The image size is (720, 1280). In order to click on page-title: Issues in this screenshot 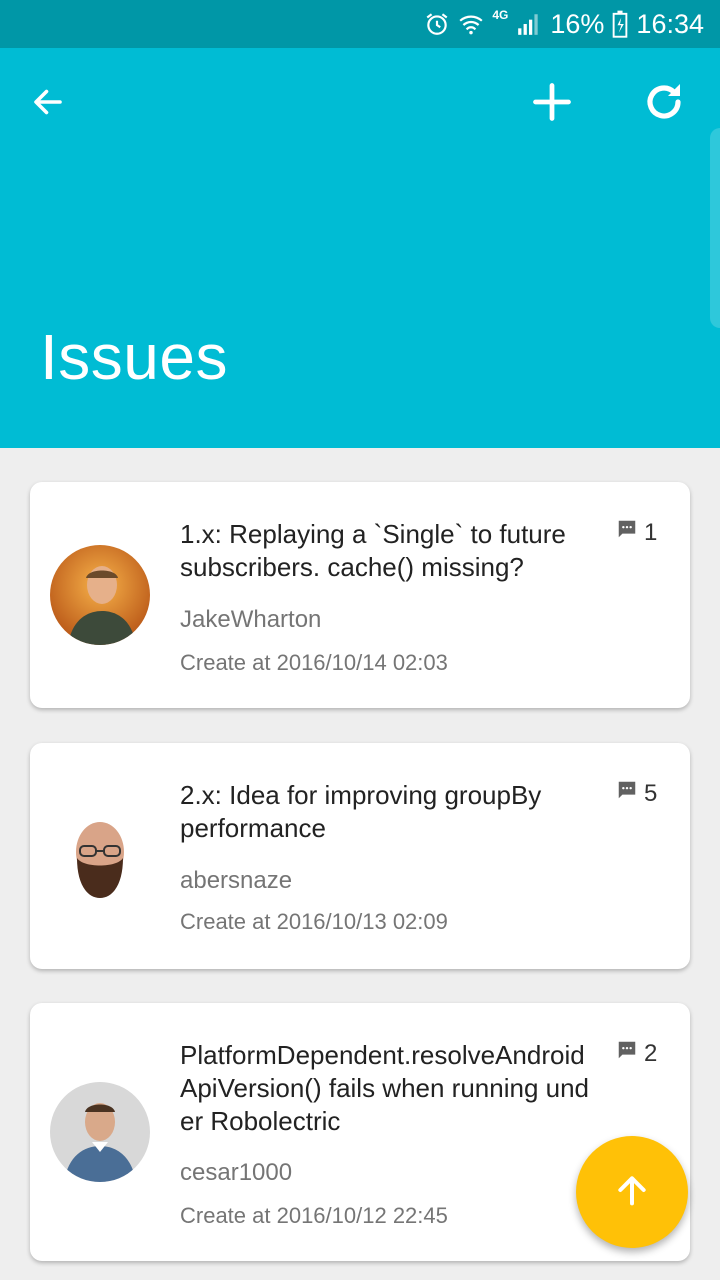, I will do `click(134, 357)`.